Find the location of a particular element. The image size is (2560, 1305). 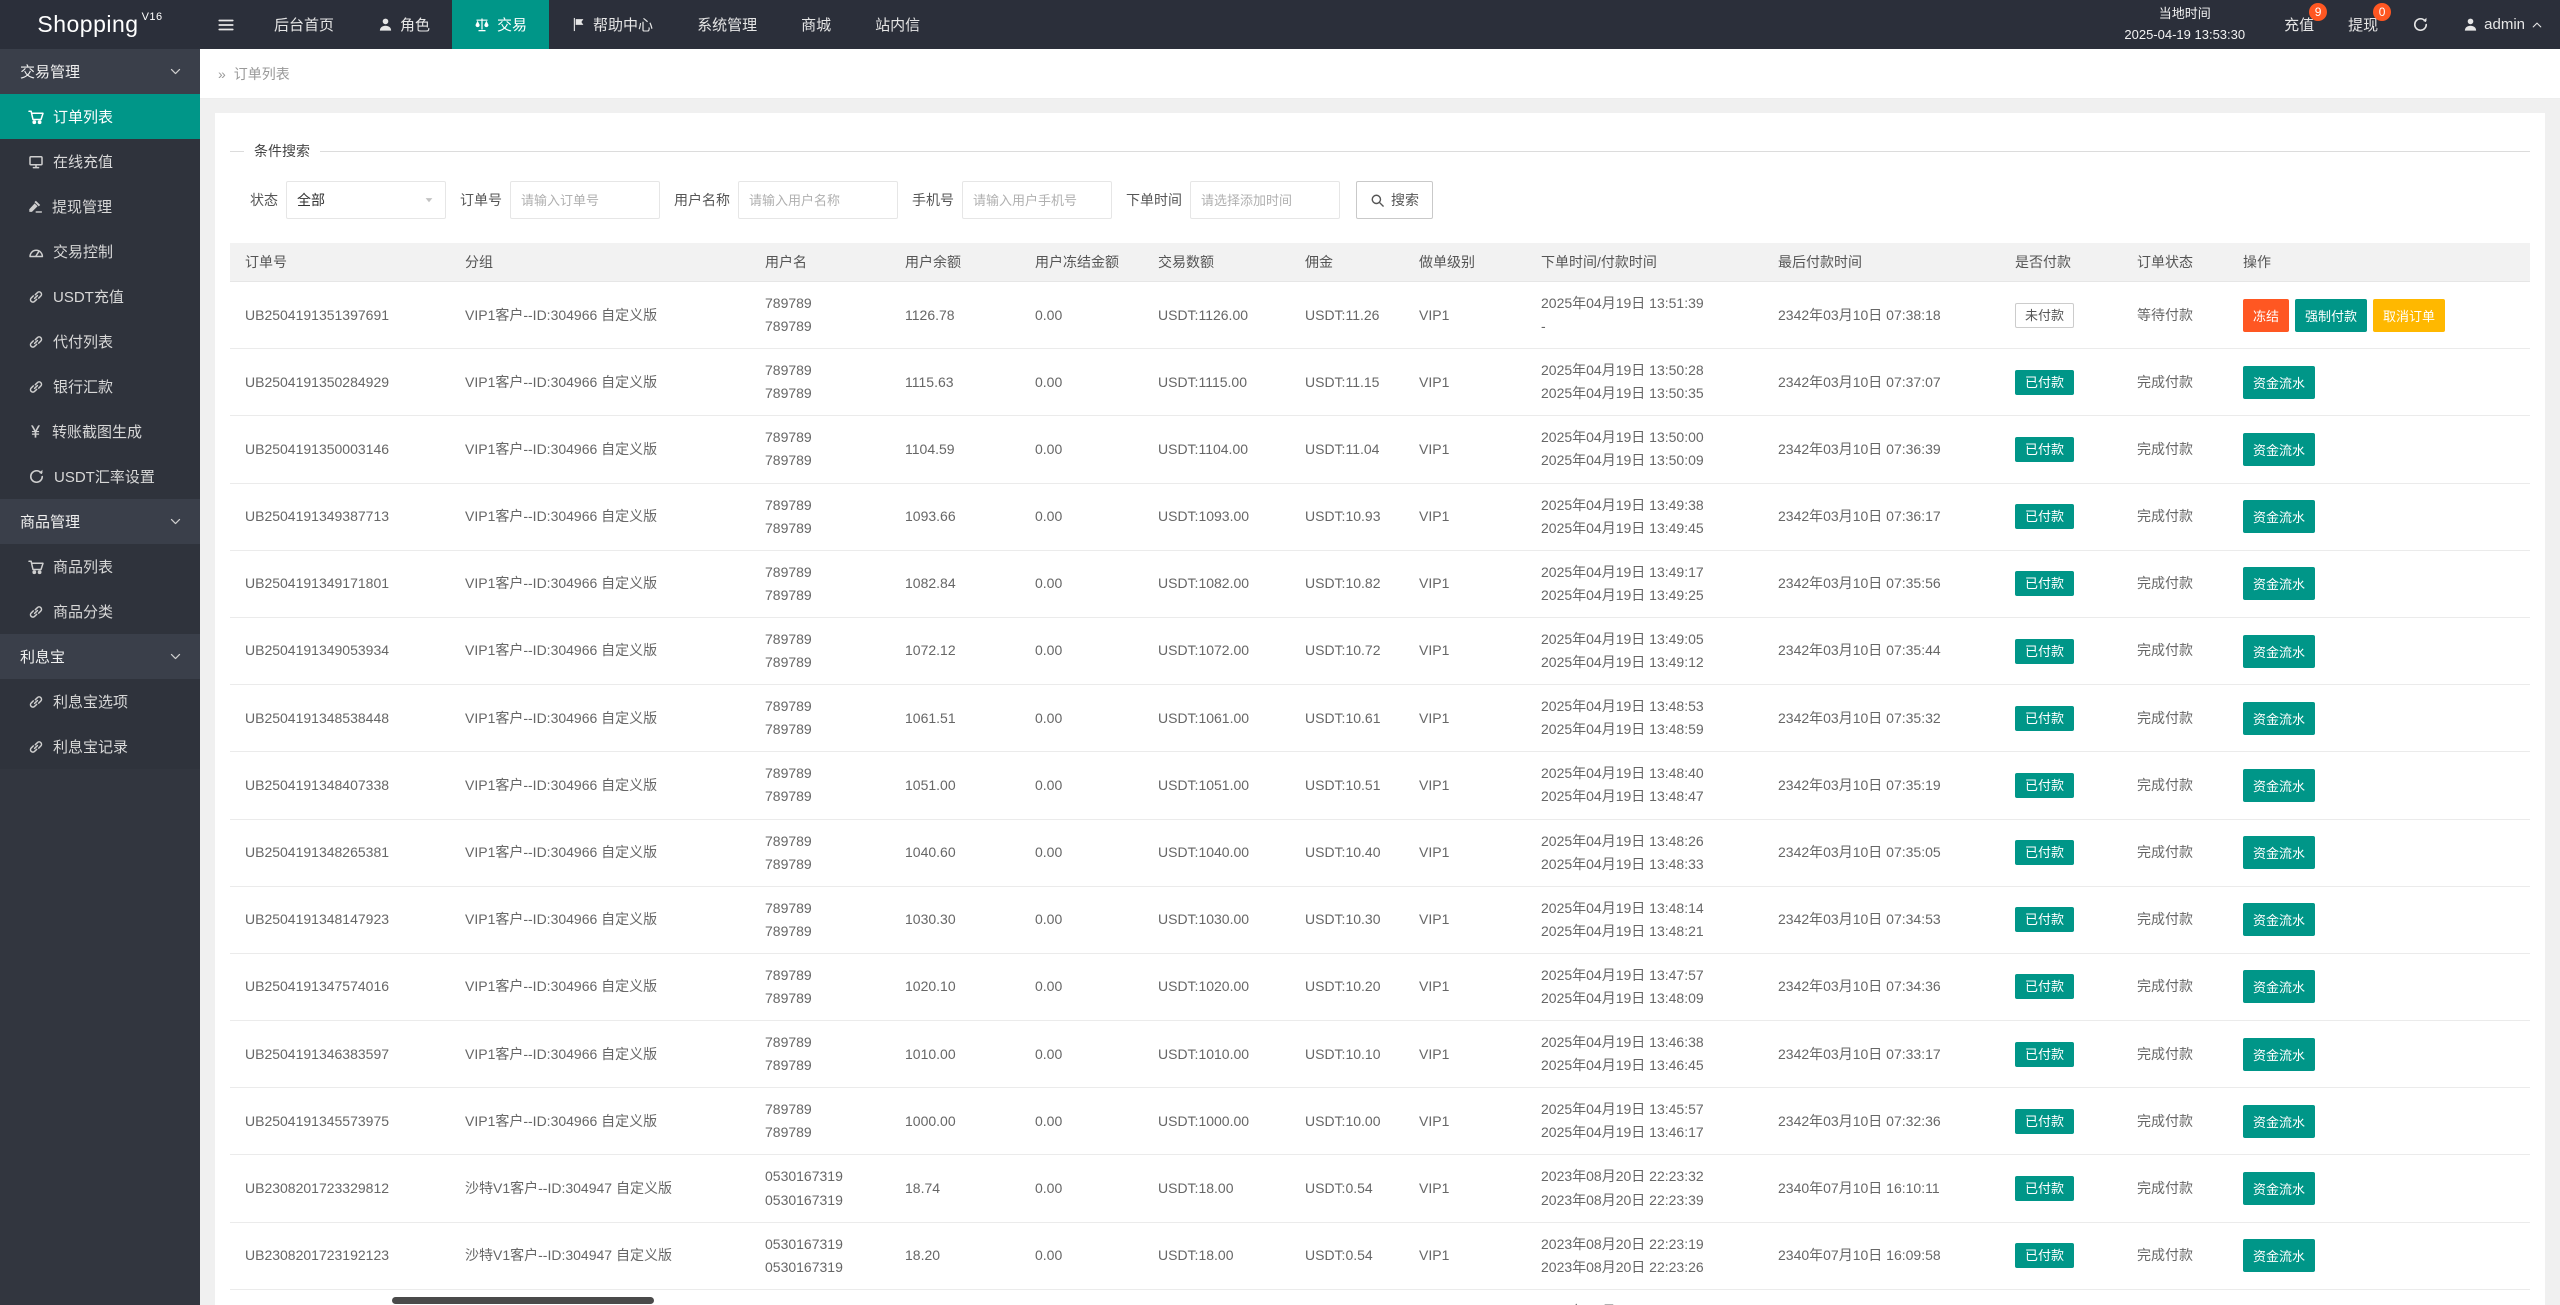

action-button: 强制付款 is located at coordinates (2331, 315).